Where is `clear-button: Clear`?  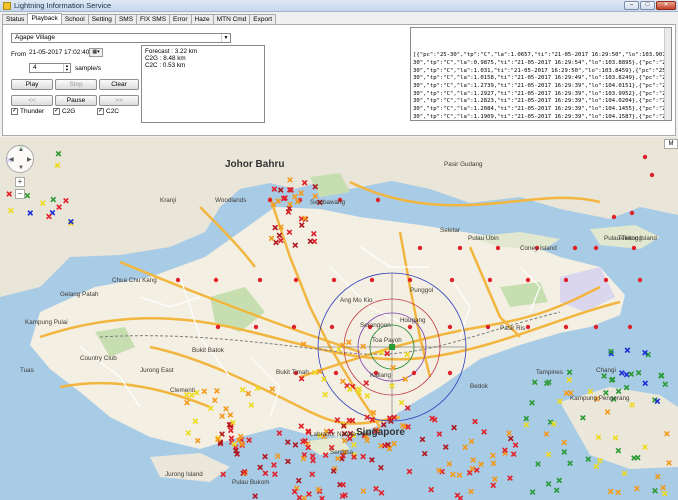
clear-button: Clear is located at coordinates (119, 84).